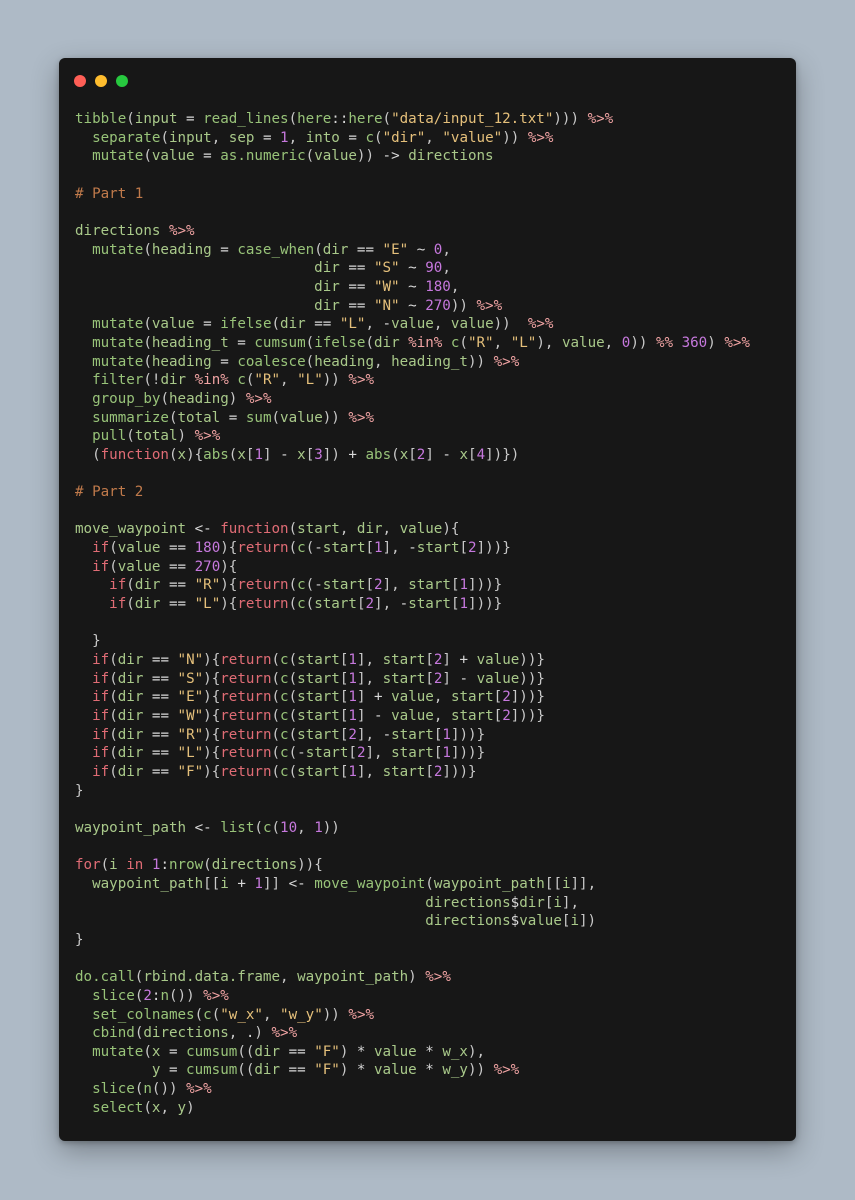 This screenshot has width=855, height=1200. What do you see at coordinates (182, 1107) in the screenshot?
I see `code-token: y` at bounding box center [182, 1107].